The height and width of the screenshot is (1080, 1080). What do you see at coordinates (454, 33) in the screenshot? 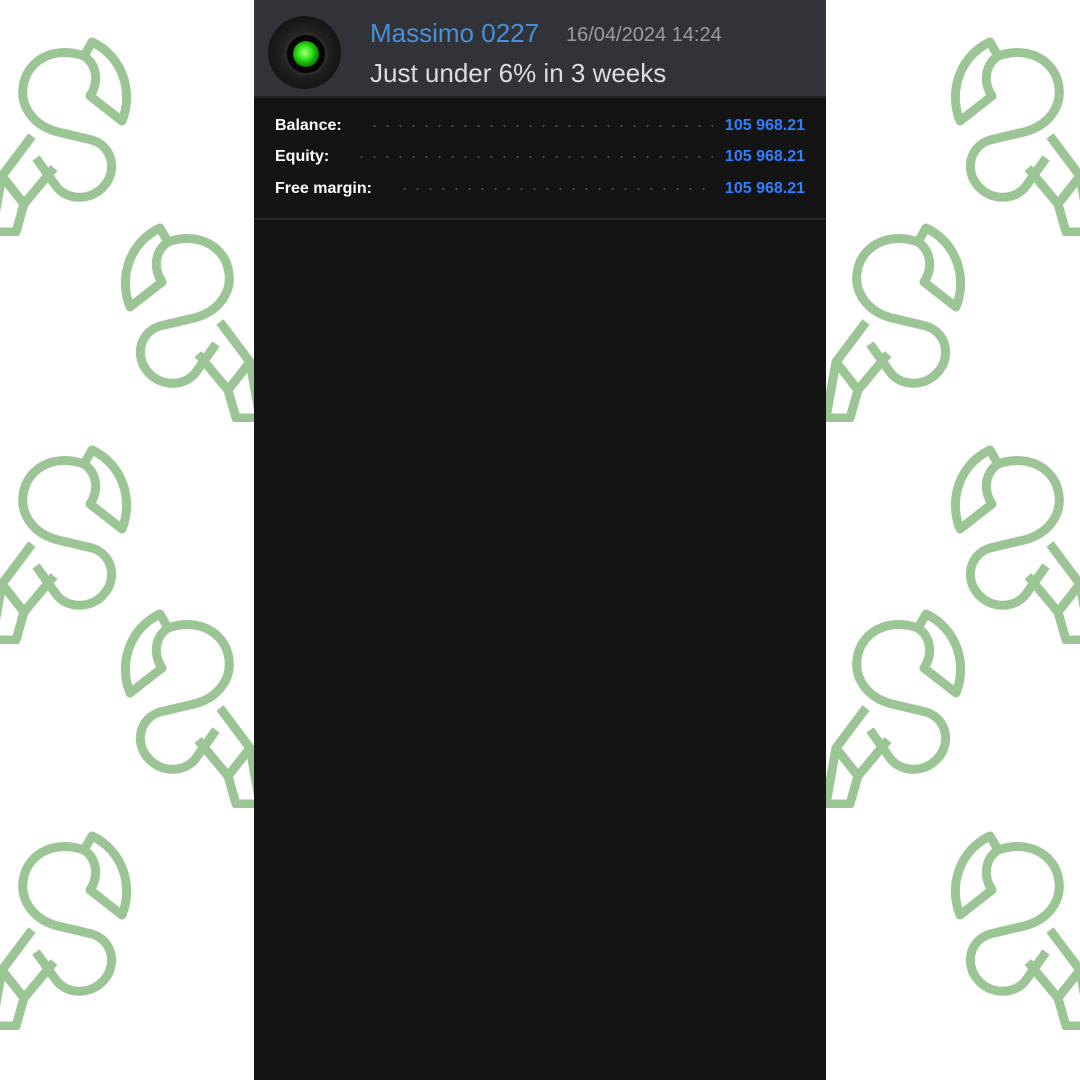
I see `username: Massimo 0227` at bounding box center [454, 33].